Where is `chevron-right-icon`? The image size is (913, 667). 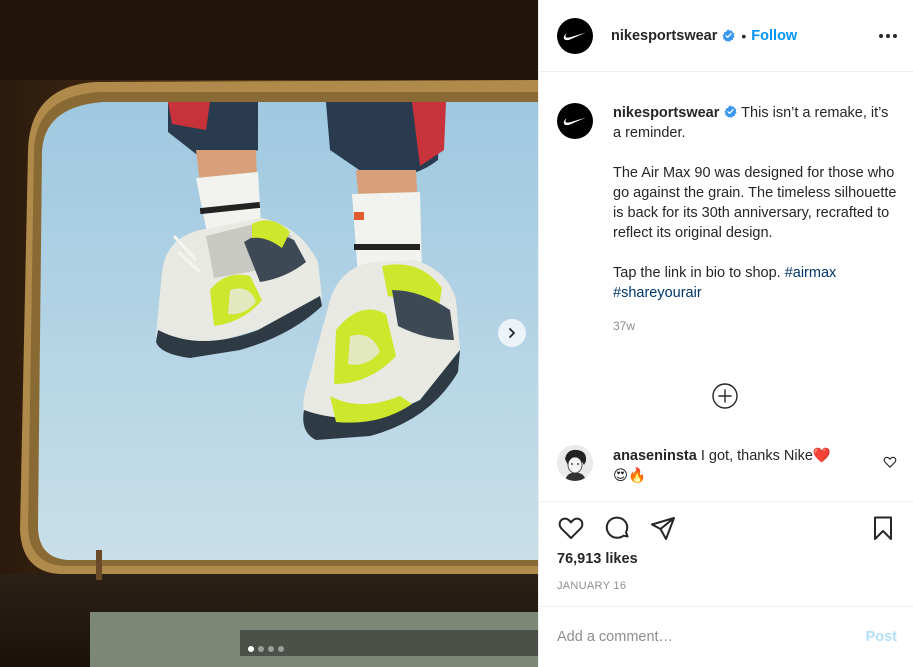 chevron-right-icon is located at coordinates (512, 333).